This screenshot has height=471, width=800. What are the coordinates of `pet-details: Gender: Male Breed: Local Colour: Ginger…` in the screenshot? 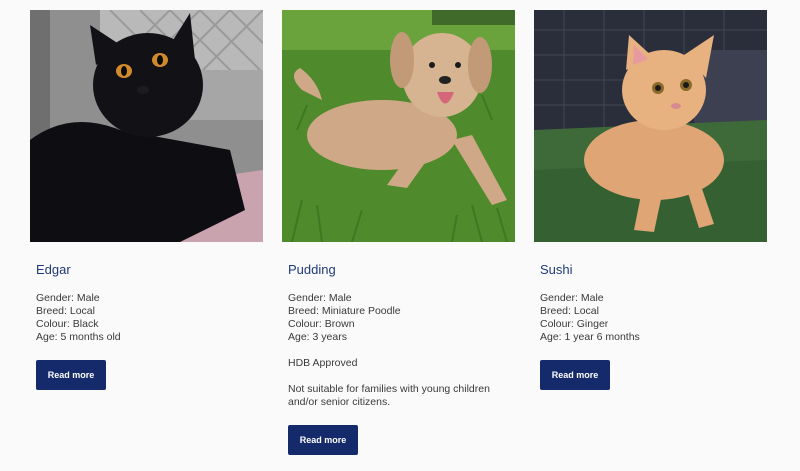 It's located at (653, 318).